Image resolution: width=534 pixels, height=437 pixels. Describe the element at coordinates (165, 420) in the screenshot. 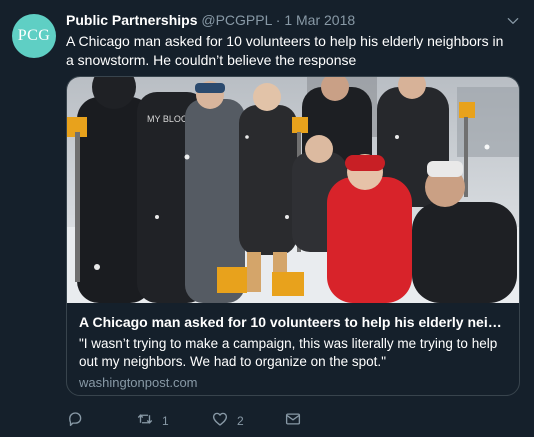

I see `retweet-count: 1` at that location.